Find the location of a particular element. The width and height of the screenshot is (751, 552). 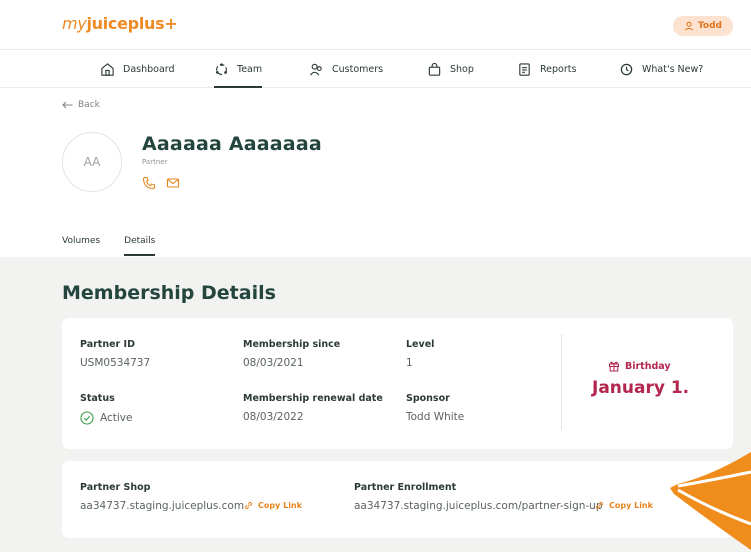

renewal-date-value: 08/03/2022 is located at coordinates (273, 417).